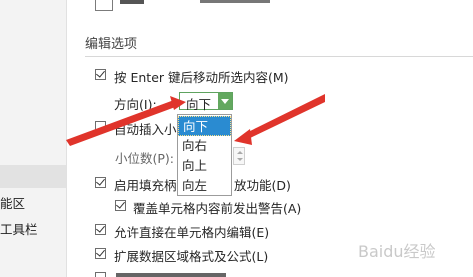  I want to click on arrow-left-shaft, so click(122, 123).